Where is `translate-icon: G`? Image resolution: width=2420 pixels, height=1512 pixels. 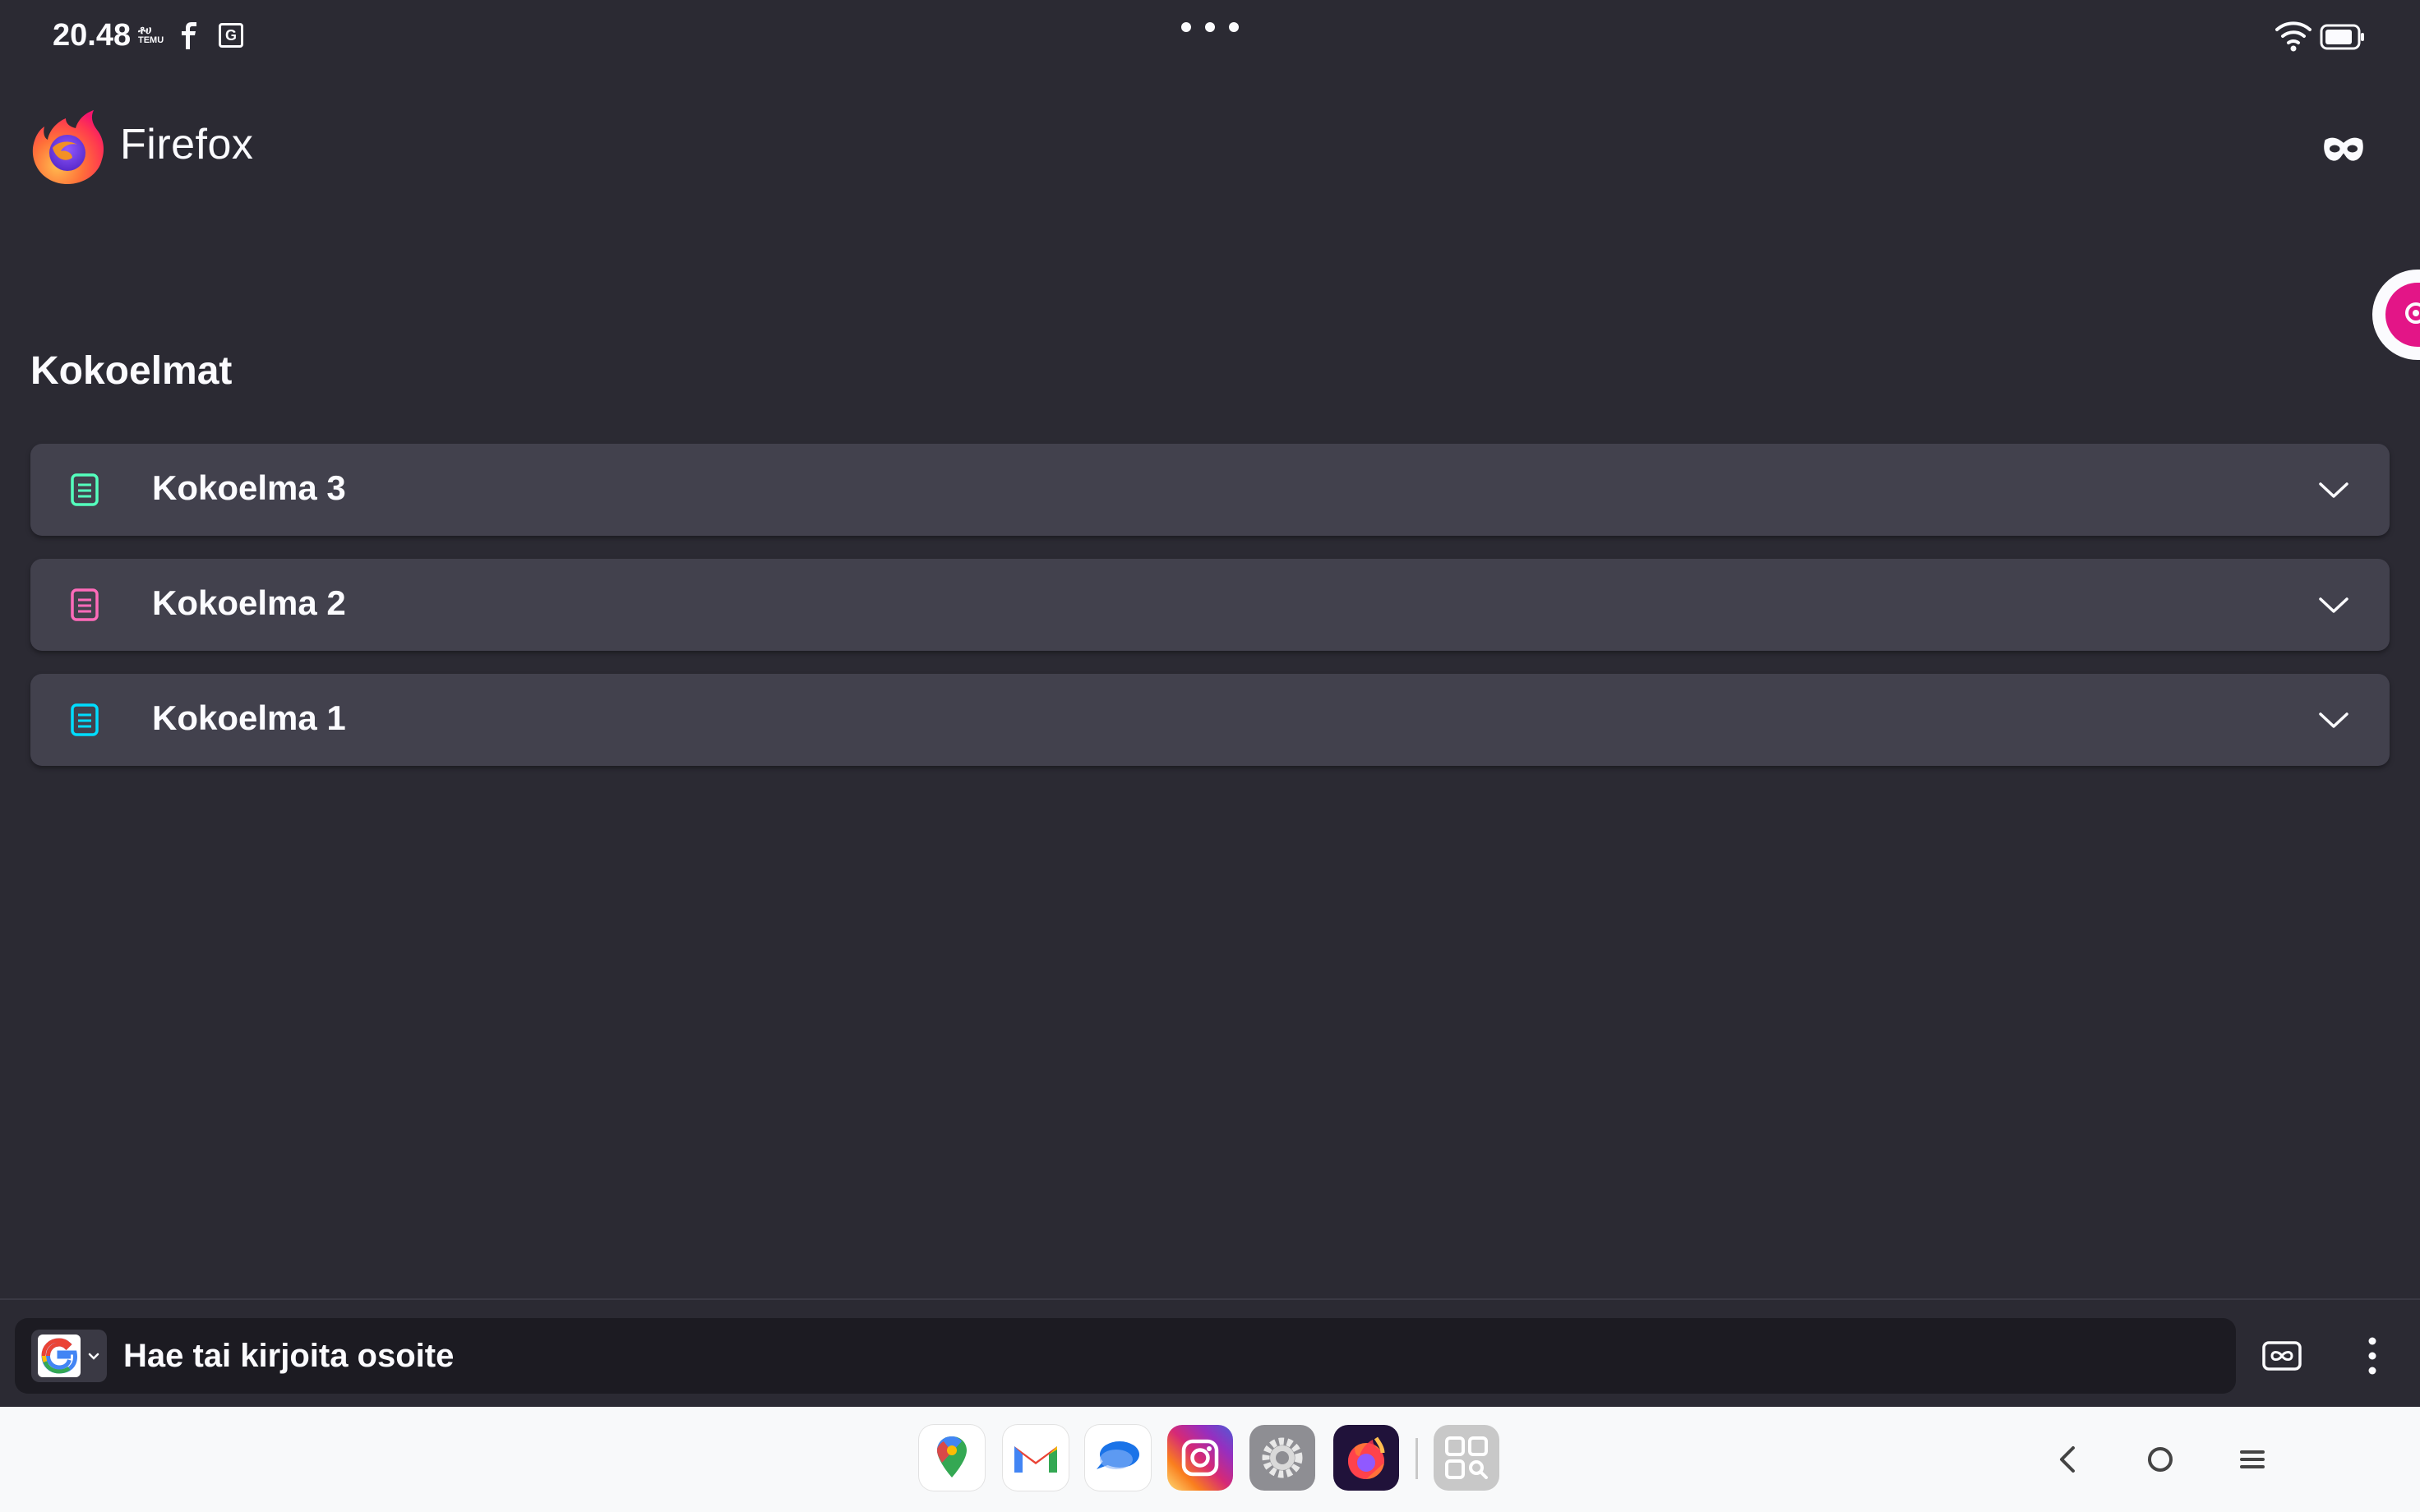
translate-icon: G is located at coordinates (231, 35).